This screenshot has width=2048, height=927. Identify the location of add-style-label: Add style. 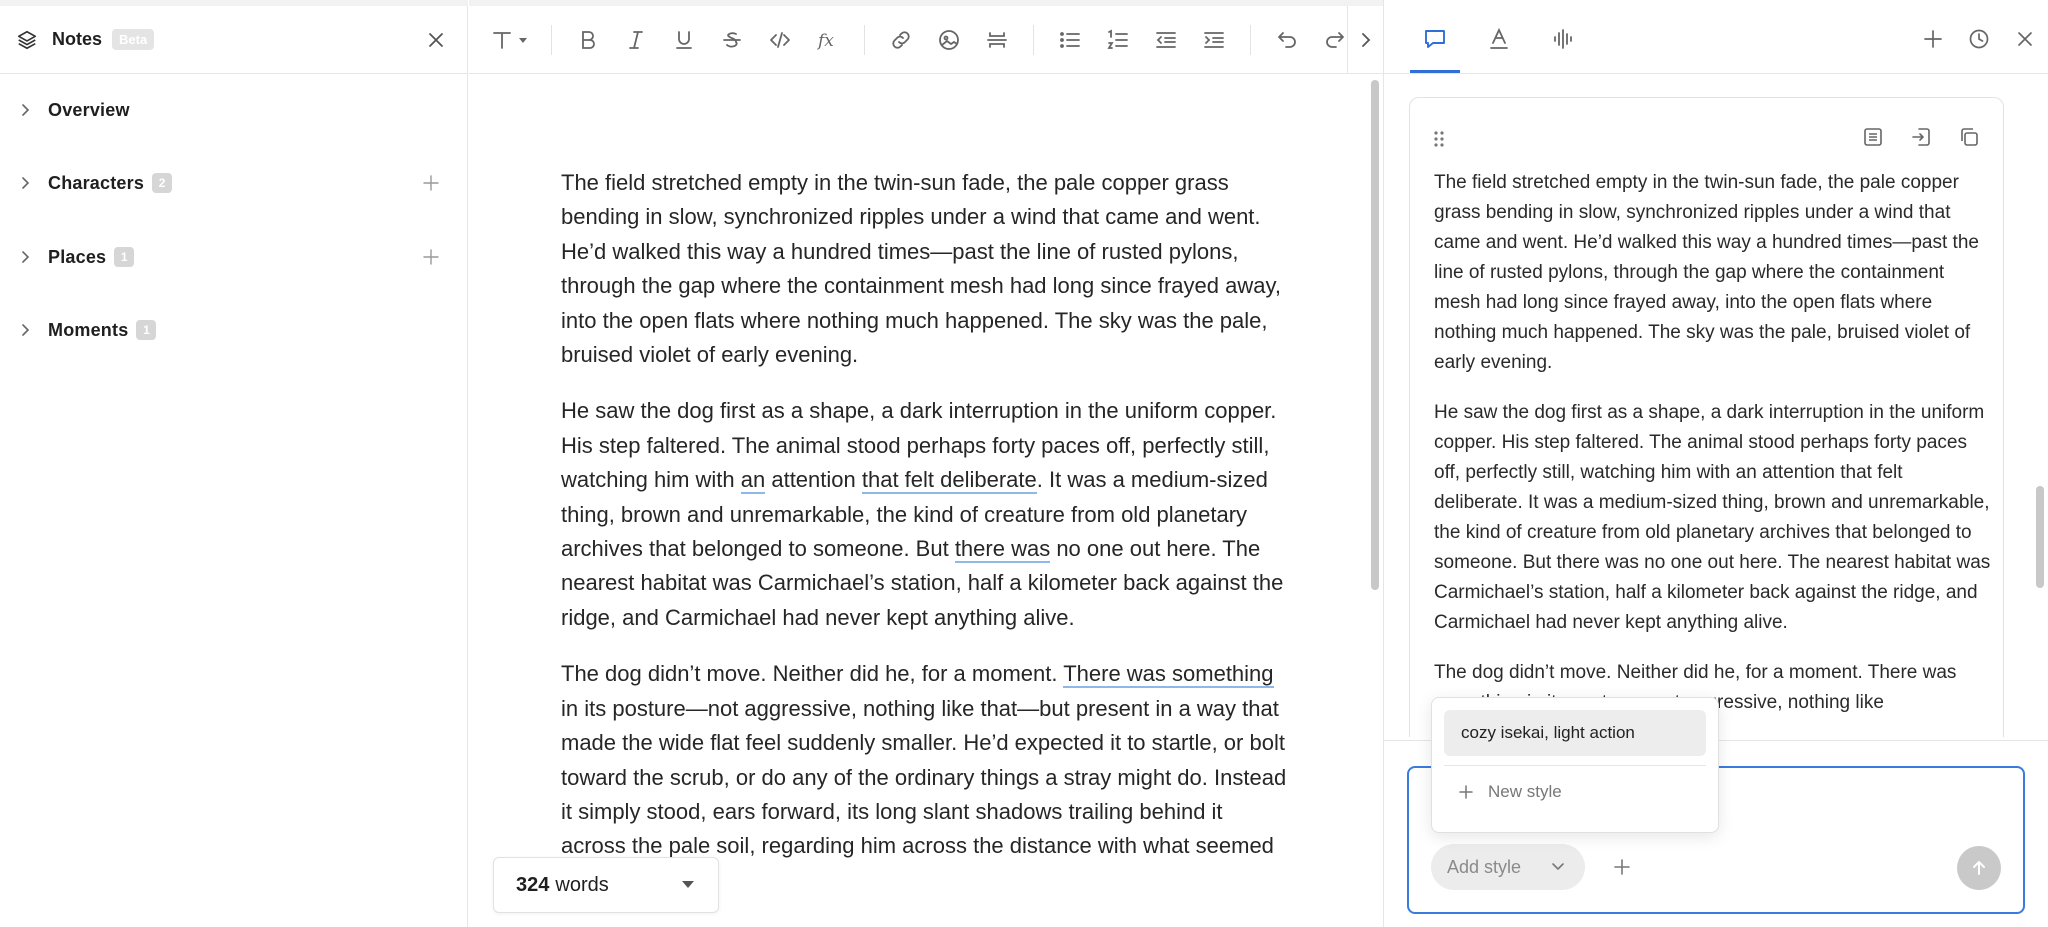
(1484, 866).